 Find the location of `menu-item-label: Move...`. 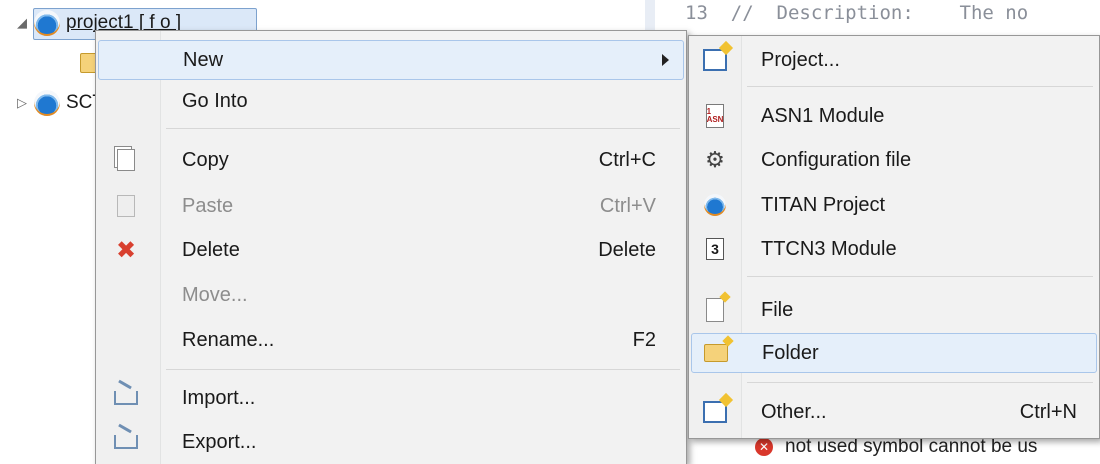

menu-item-label: Move... is located at coordinates (215, 294).